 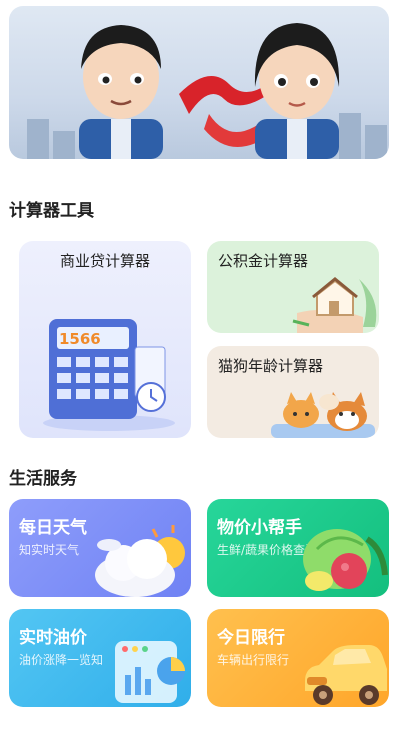 What do you see at coordinates (140, 561) in the screenshot?
I see `sun-cloud-icon` at bounding box center [140, 561].